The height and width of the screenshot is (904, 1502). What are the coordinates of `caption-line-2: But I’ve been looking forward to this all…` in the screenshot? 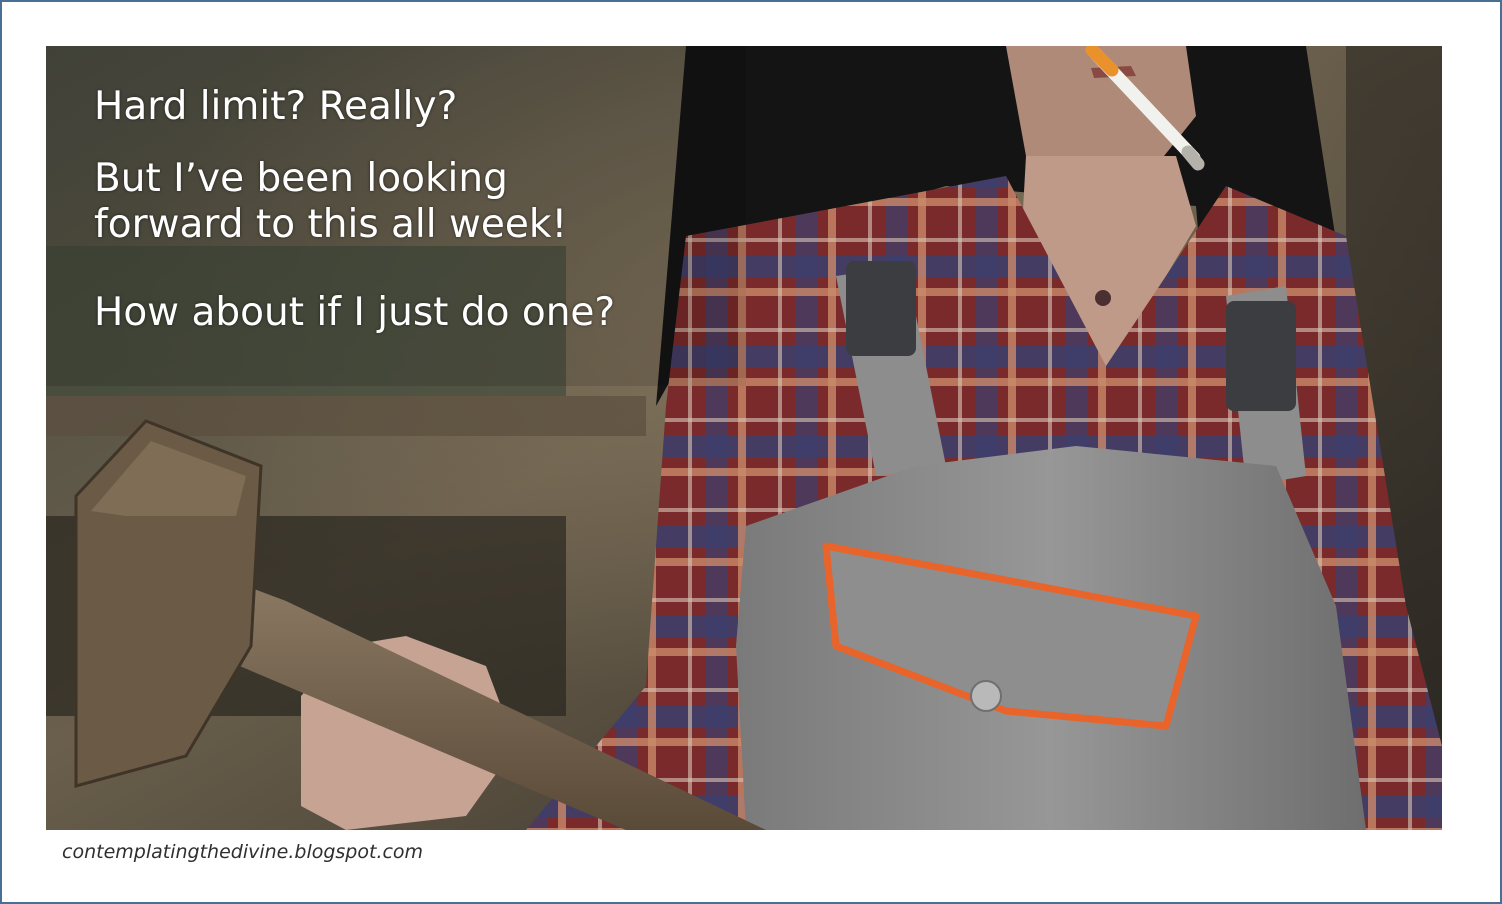 It's located at (330, 202).